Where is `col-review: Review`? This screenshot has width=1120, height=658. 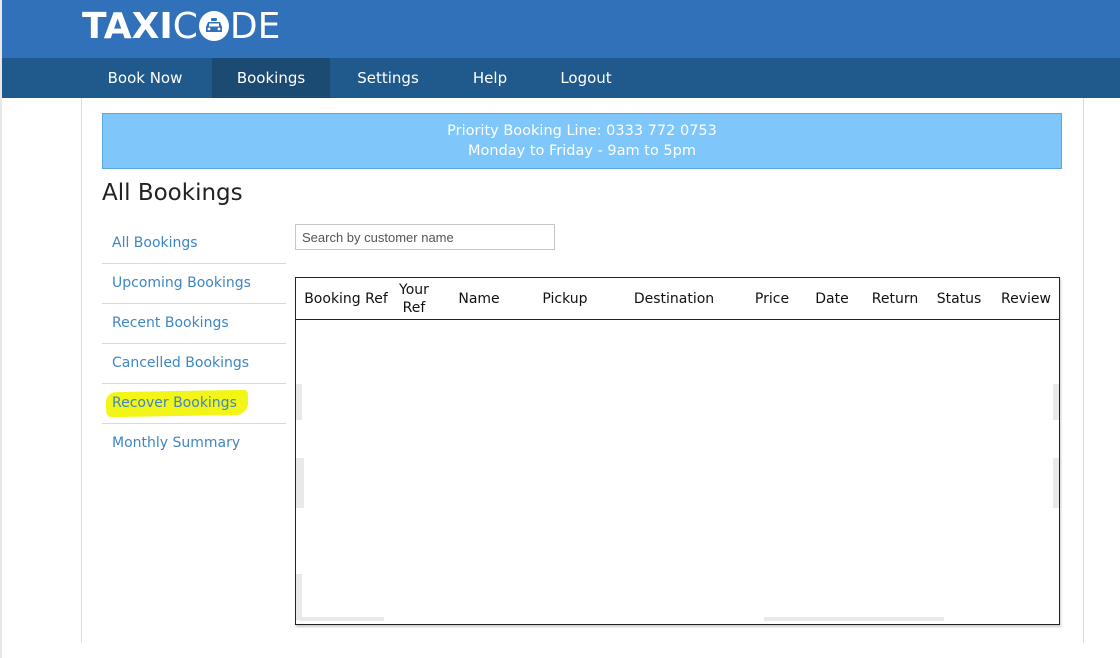 col-review: Review is located at coordinates (1026, 298).